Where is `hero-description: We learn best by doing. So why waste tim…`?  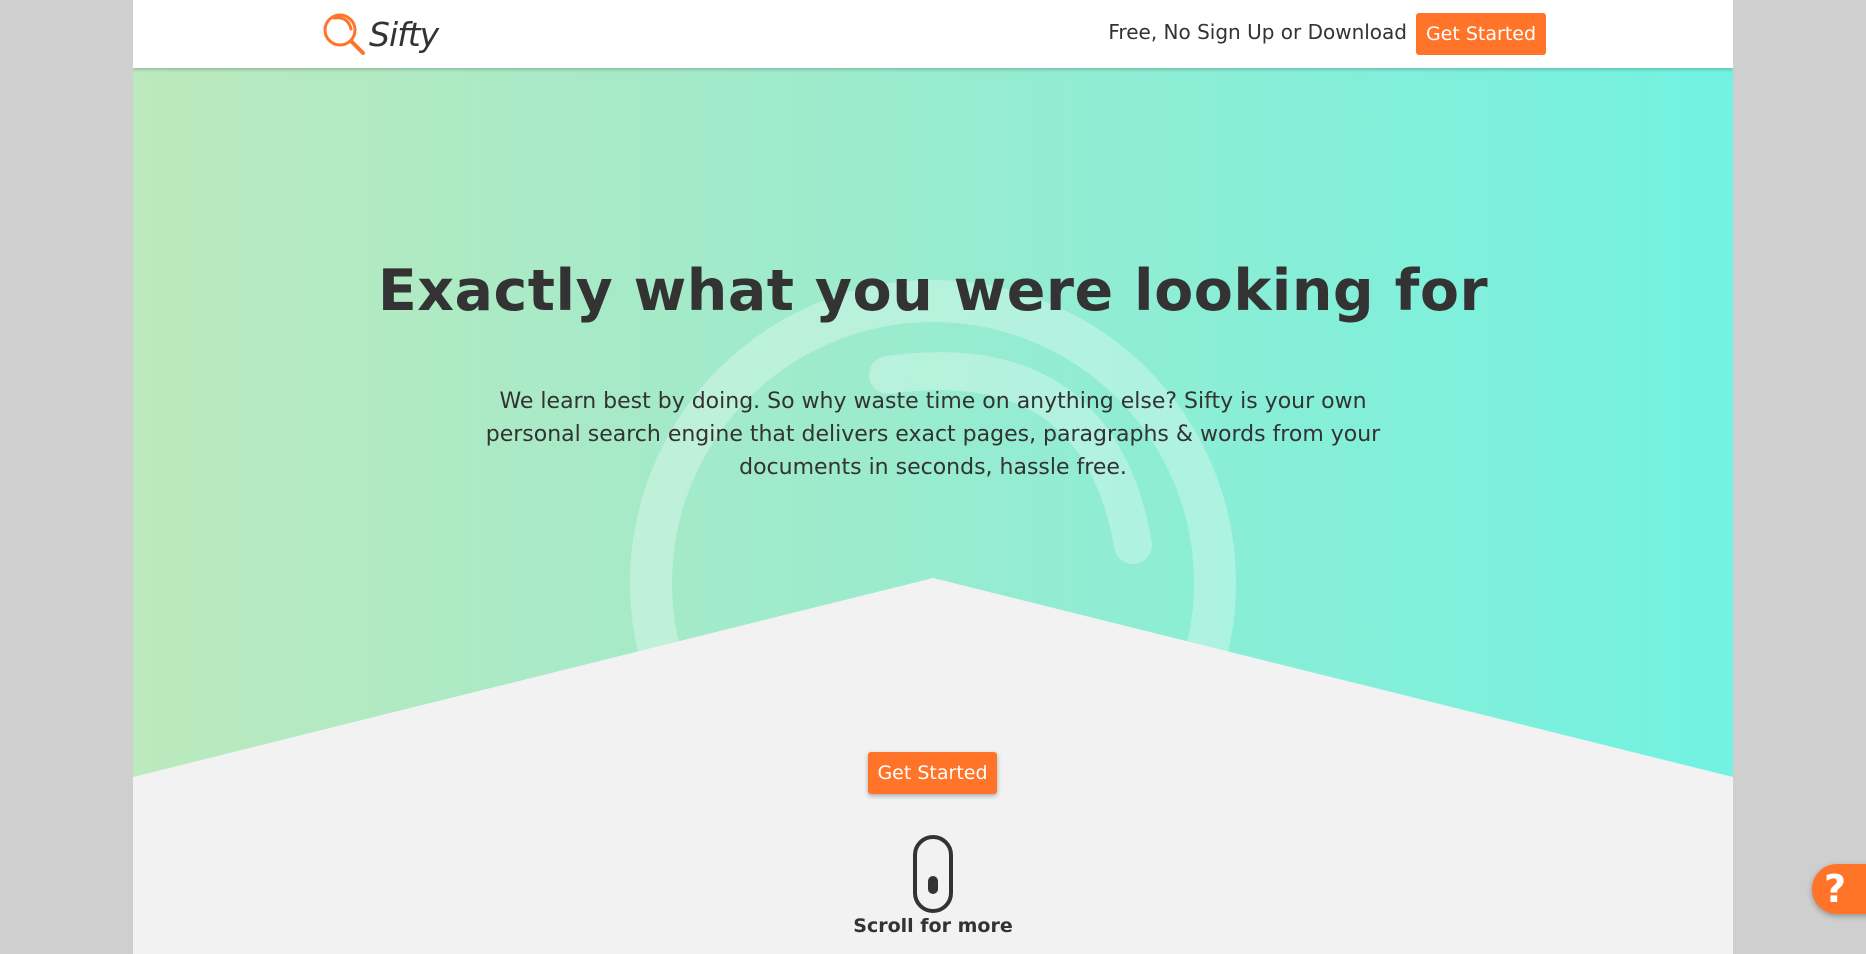 hero-description: We learn best by doing. So why waste tim… is located at coordinates (933, 434).